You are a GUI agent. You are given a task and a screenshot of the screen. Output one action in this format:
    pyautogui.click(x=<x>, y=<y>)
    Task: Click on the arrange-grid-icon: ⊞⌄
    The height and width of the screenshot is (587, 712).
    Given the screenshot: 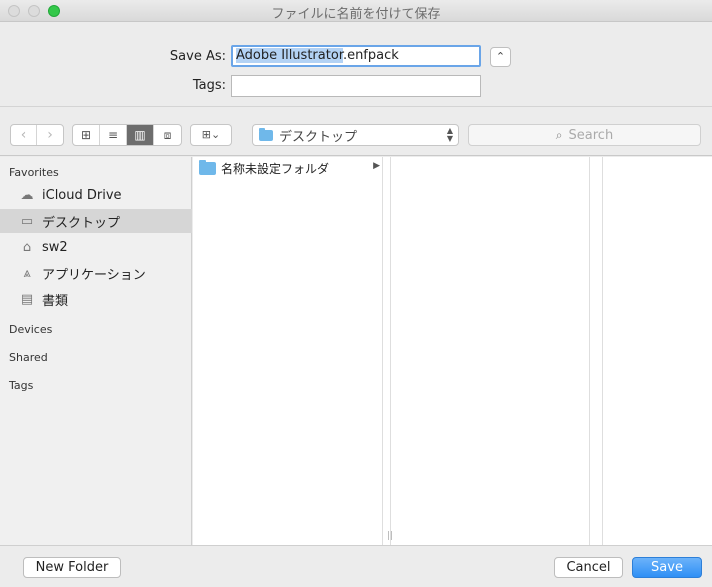 What is the action you would take?
    pyautogui.click(x=211, y=134)
    